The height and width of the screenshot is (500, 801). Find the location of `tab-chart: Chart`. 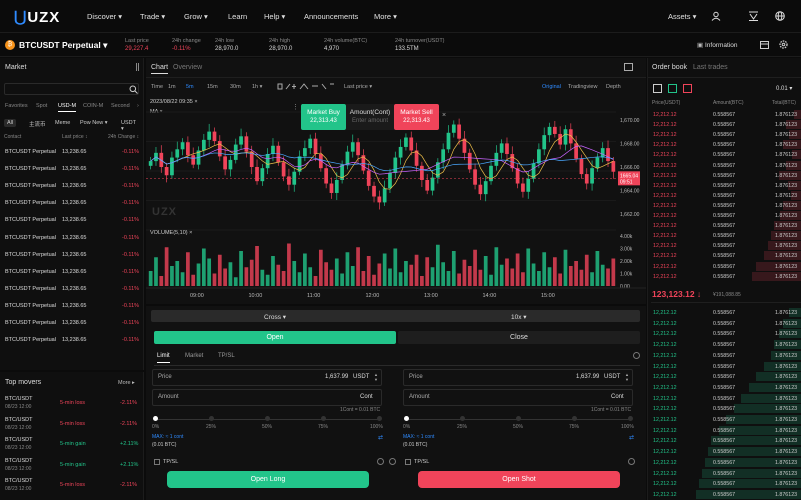

tab-chart: Chart is located at coordinates (160, 69).